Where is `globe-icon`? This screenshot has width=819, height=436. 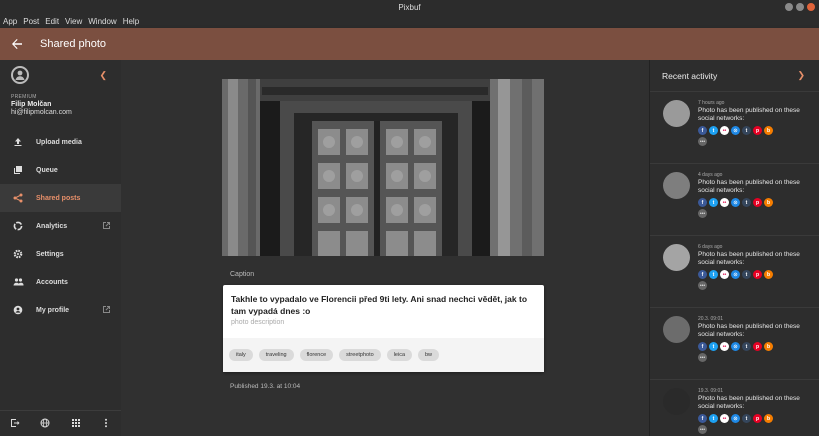 globe-icon is located at coordinates (45, 424).